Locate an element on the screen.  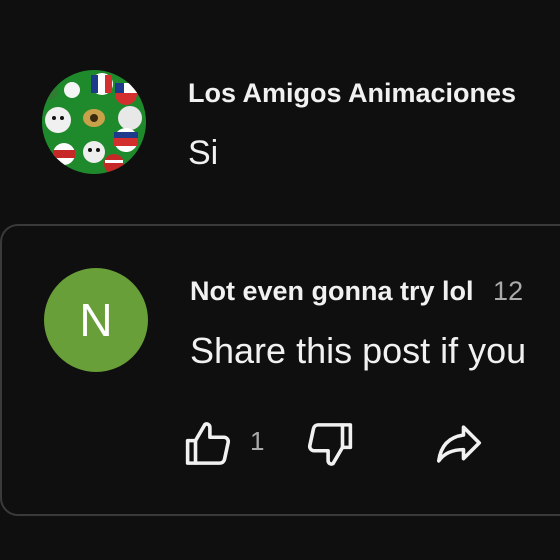
share-button is located at coordinates (459, 444).